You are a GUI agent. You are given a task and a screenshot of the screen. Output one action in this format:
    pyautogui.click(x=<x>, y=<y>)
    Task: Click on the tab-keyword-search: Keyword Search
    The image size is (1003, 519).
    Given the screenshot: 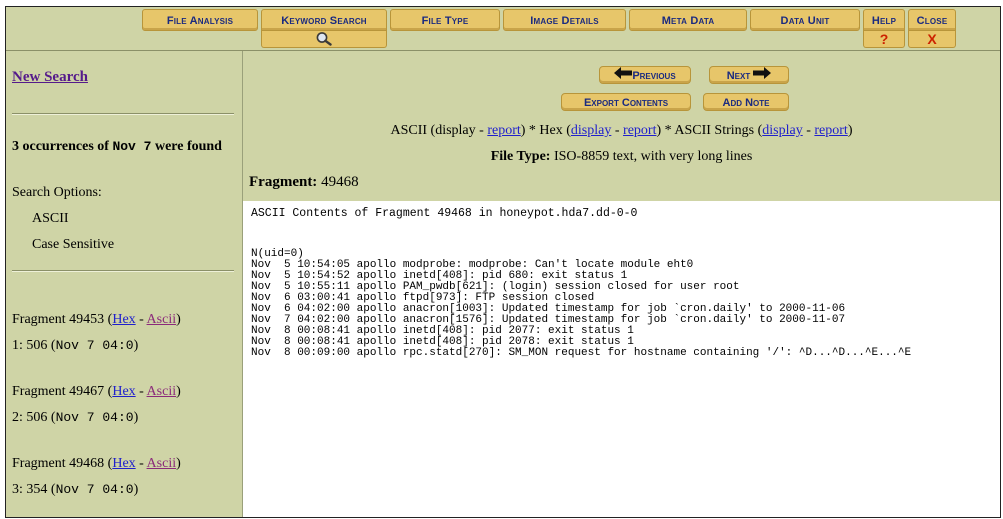 What is the action you would take?
    pyautogui.click(x=324, y=20)
    